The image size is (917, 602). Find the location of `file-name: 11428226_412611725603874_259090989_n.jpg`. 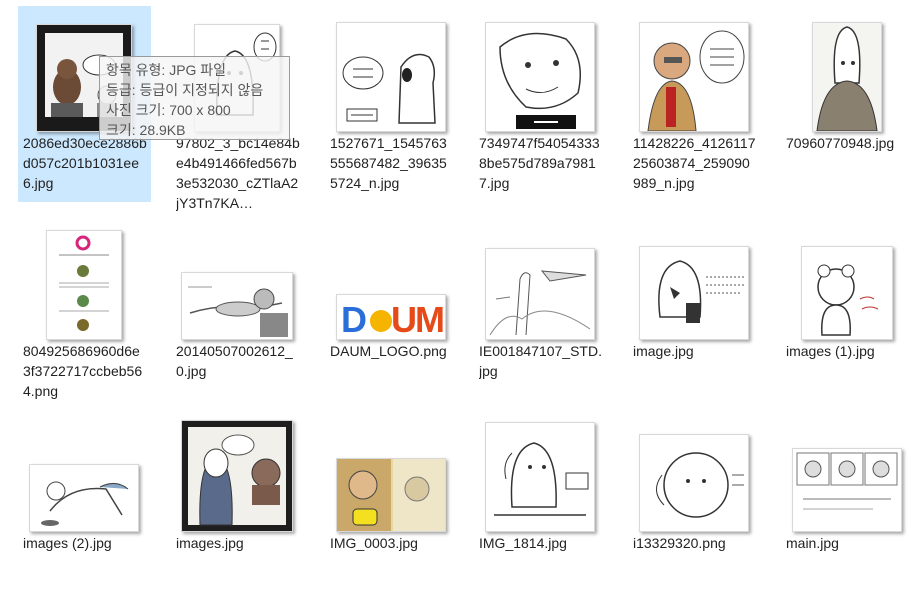

file-name: 11428226_412611725603874_259090989_n.jpg is located at coordinates (694, 163).